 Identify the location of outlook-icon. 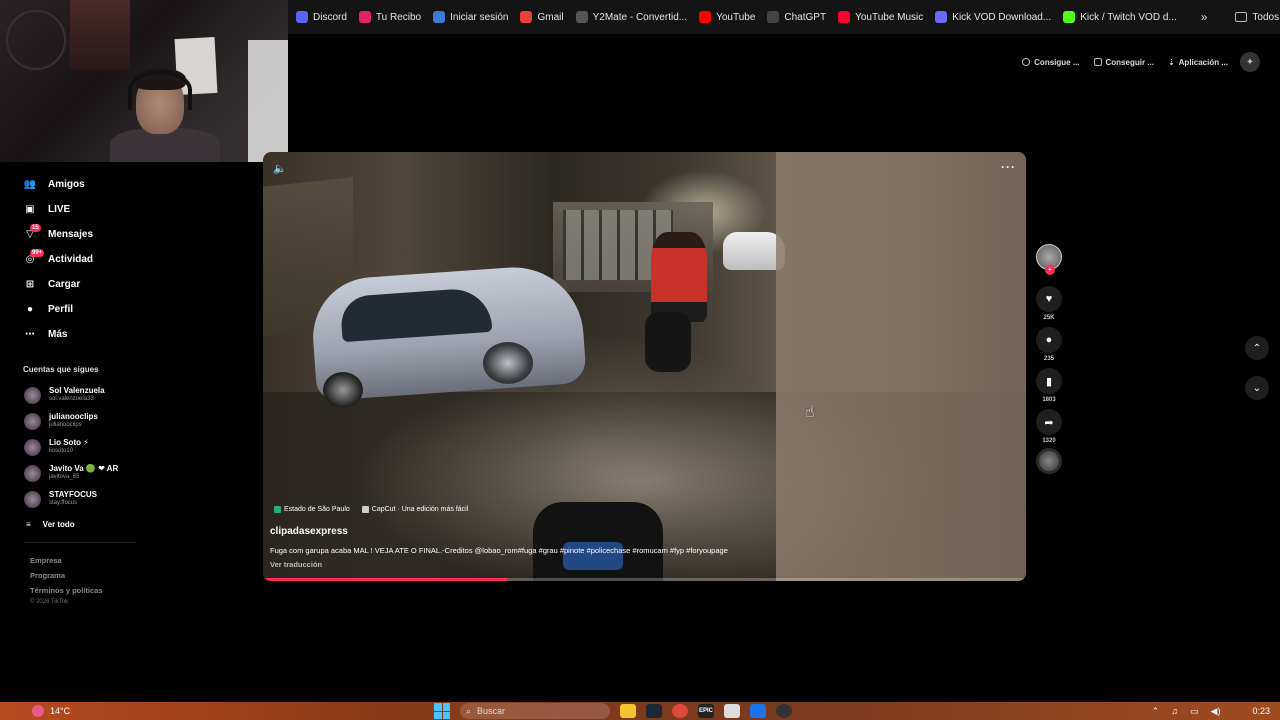
(758, 711).